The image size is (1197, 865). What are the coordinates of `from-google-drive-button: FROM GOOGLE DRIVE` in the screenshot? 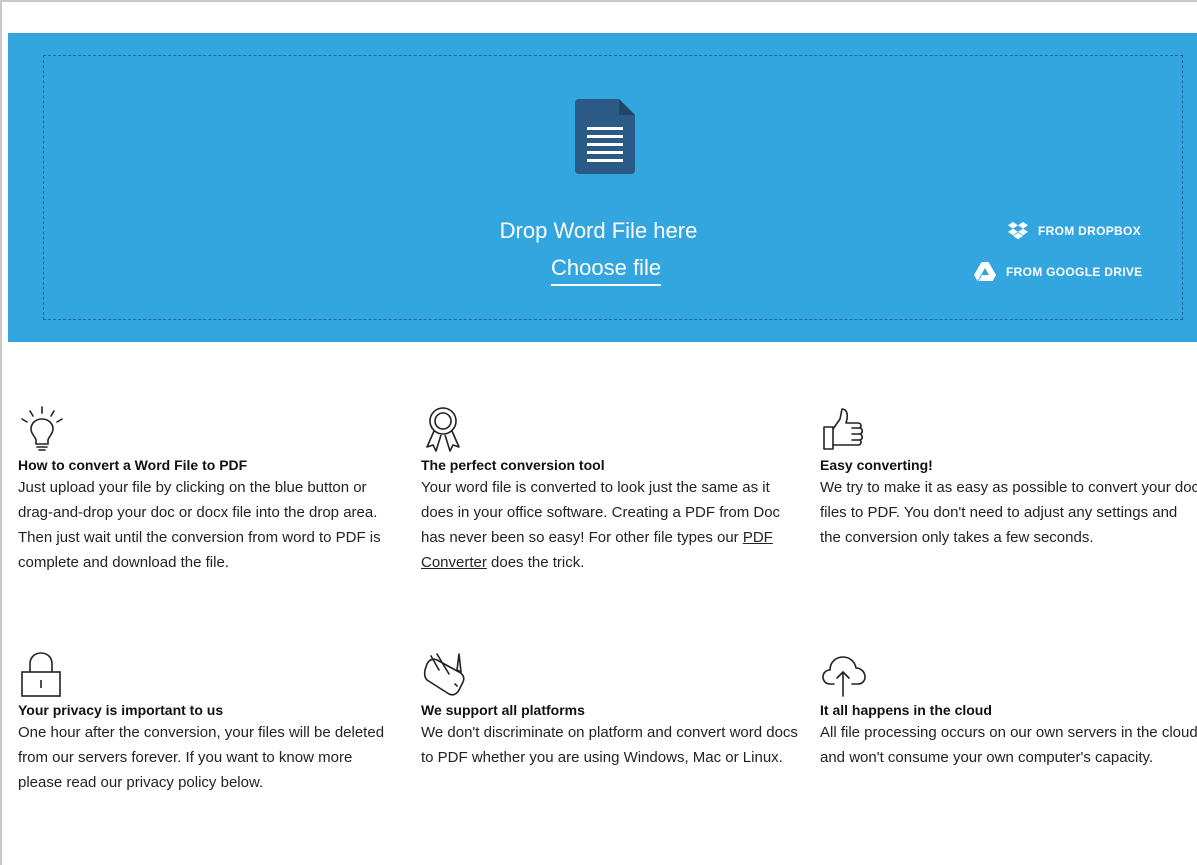 It's located at (1058, 271).